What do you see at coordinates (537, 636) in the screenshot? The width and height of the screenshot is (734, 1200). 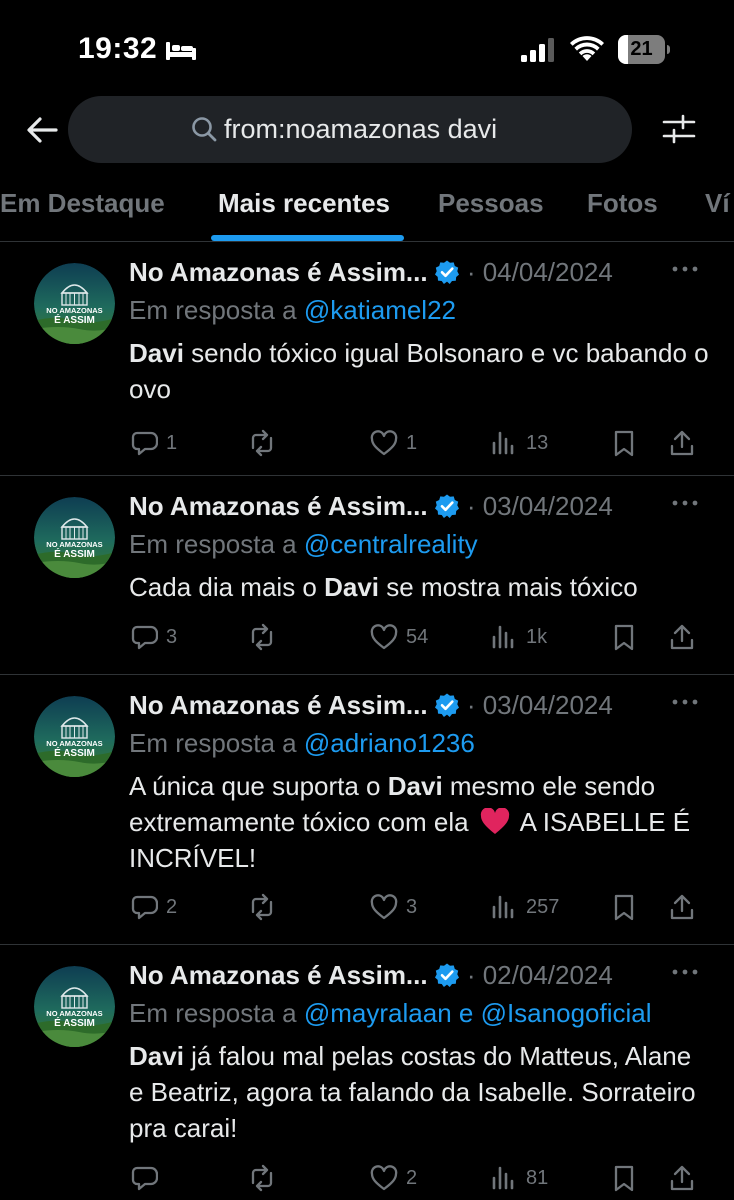 I see `views-count: 1k` at bounding box center [537, 636].